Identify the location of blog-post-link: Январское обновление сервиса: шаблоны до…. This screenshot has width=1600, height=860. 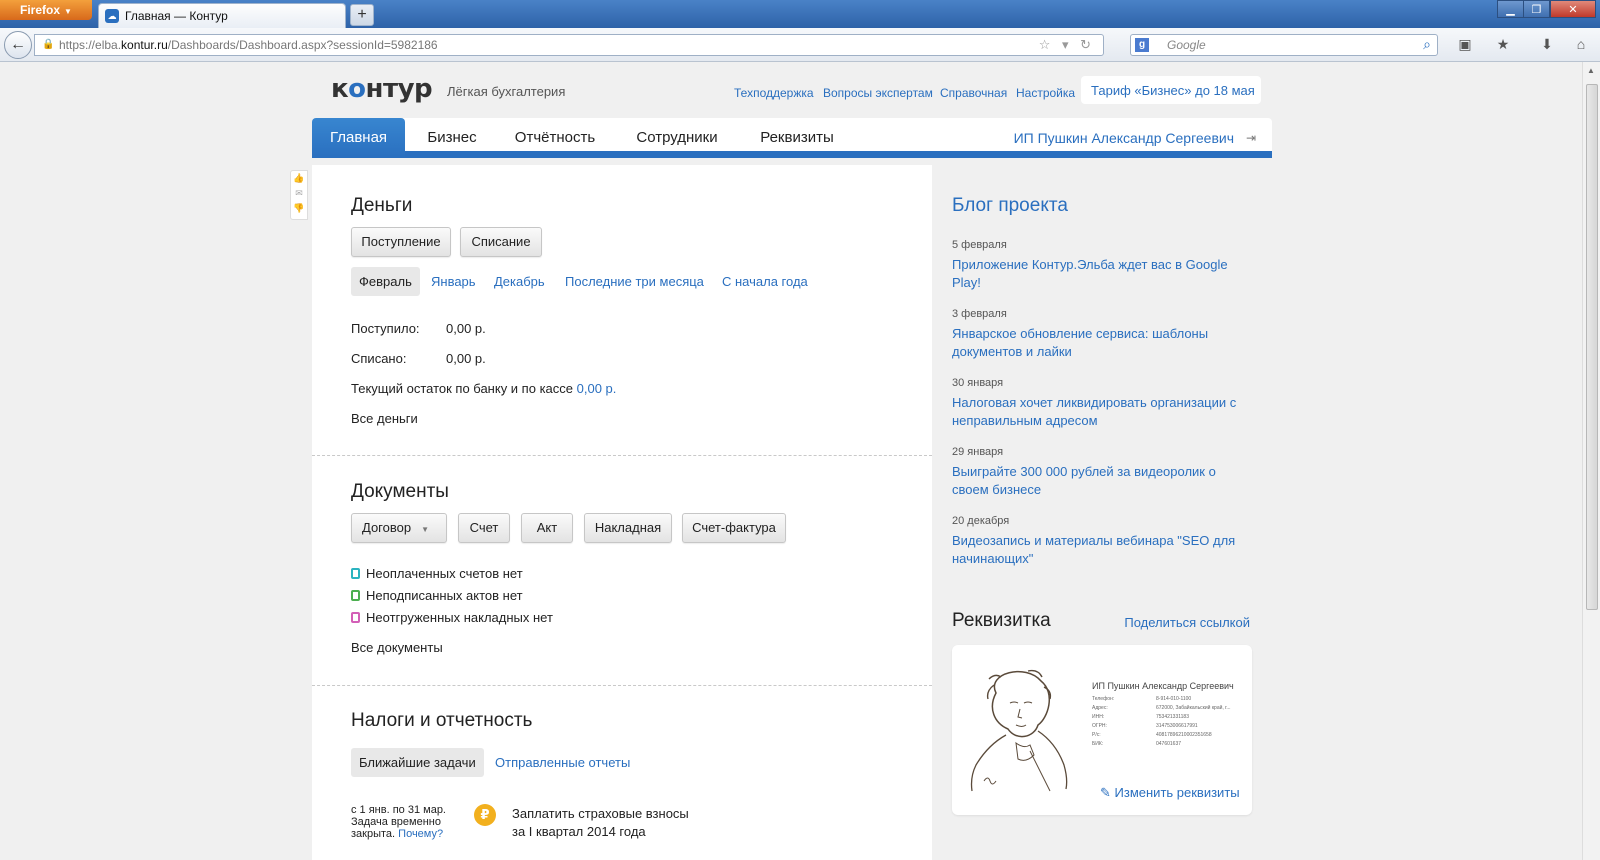
(1102, 343).